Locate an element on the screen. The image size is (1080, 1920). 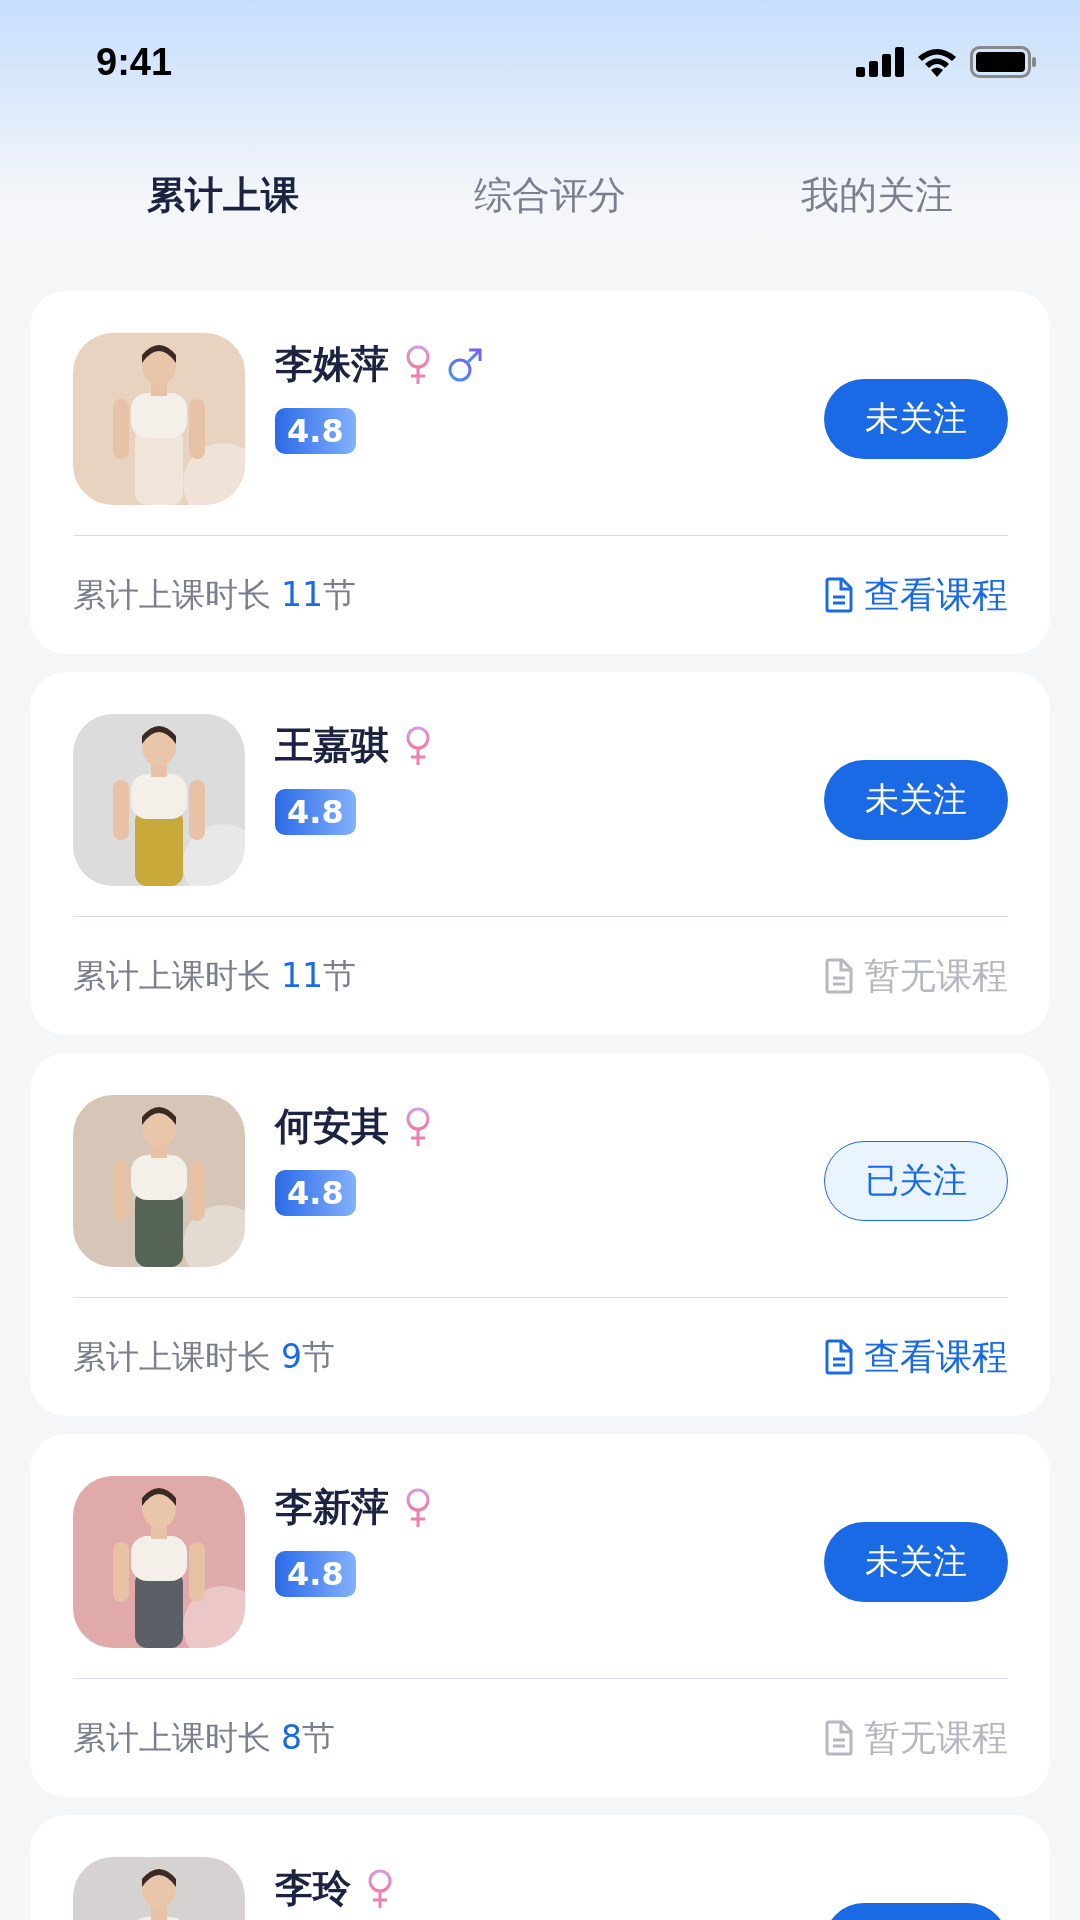
coach-name: 李姝萍 is located at coordinates (332, 364).